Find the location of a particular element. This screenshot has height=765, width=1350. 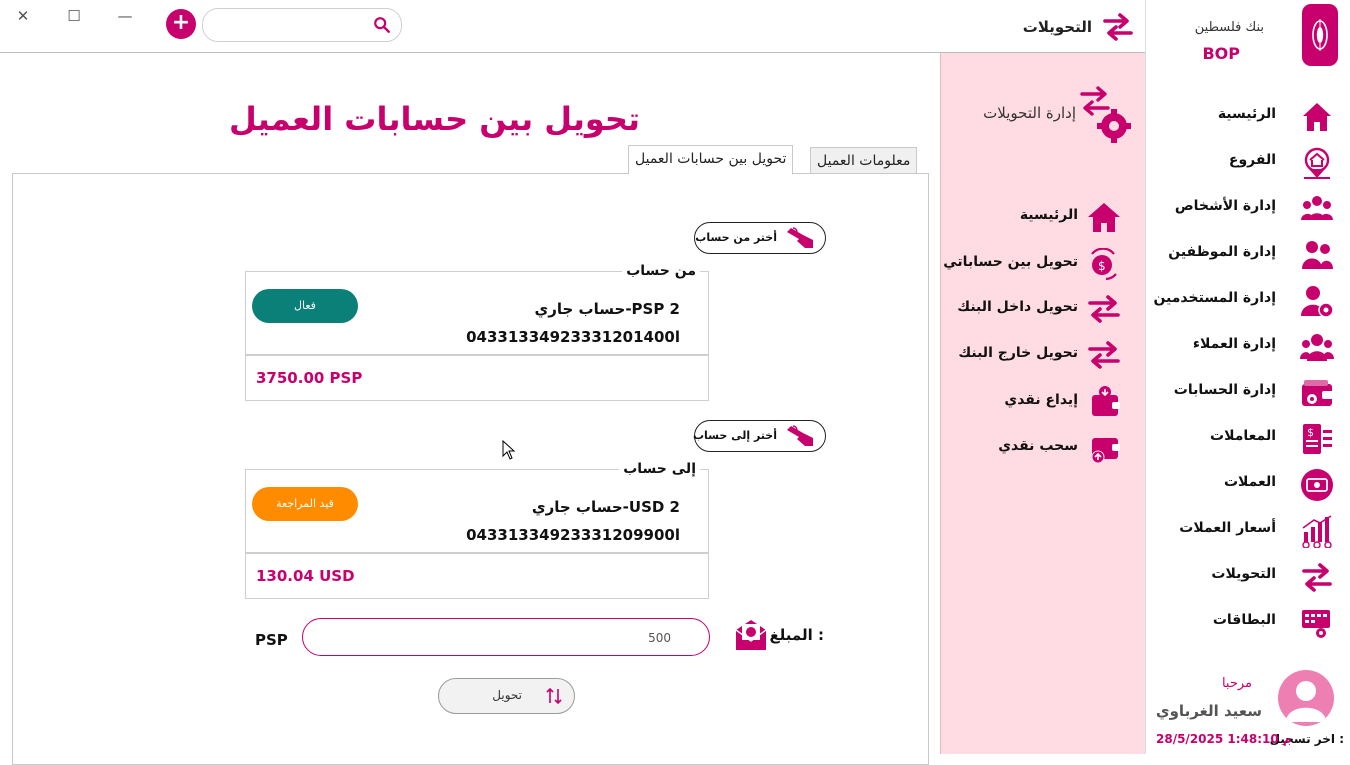

transfer-settings-icon is located at coordinates (1105, 114).